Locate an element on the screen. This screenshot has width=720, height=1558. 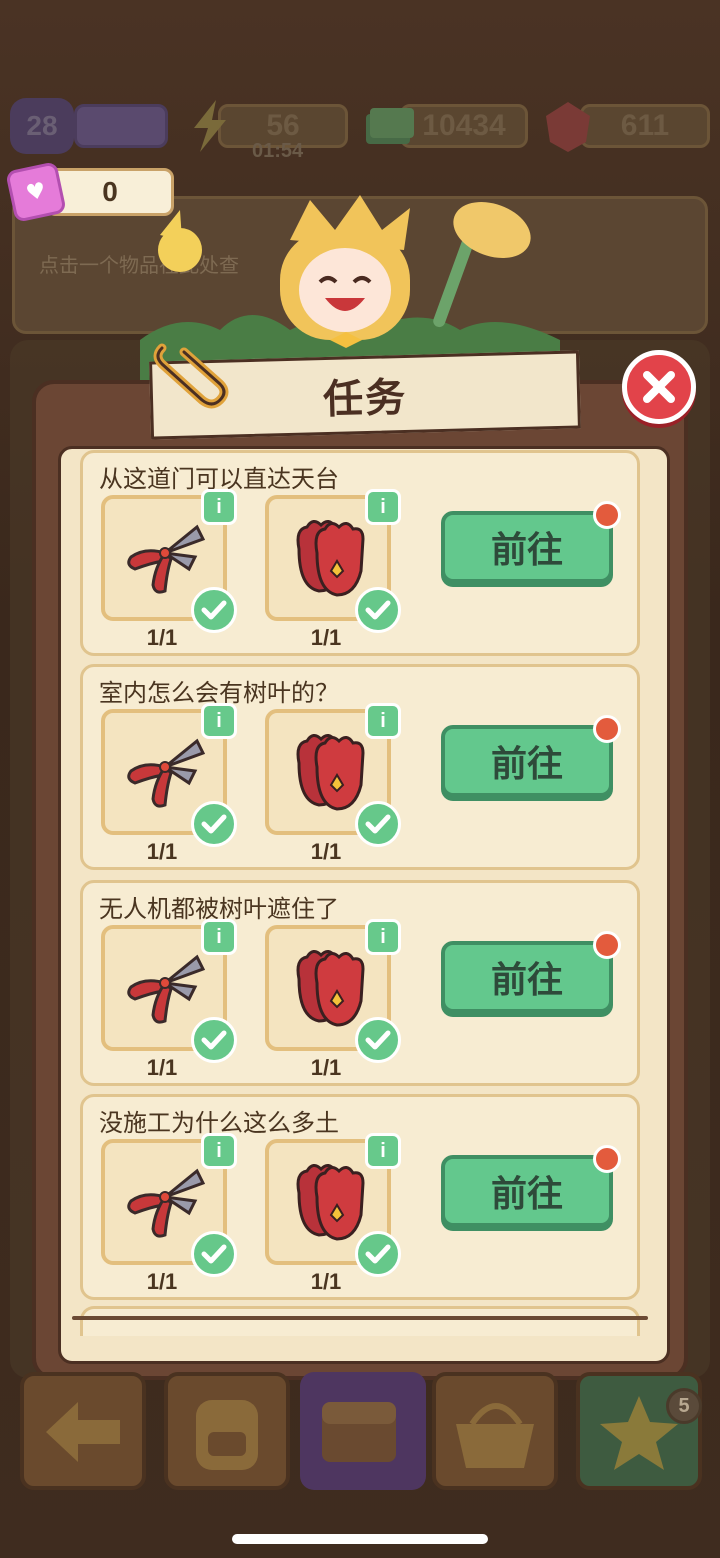
paperclip-icon is located at coordinates (191, 376).